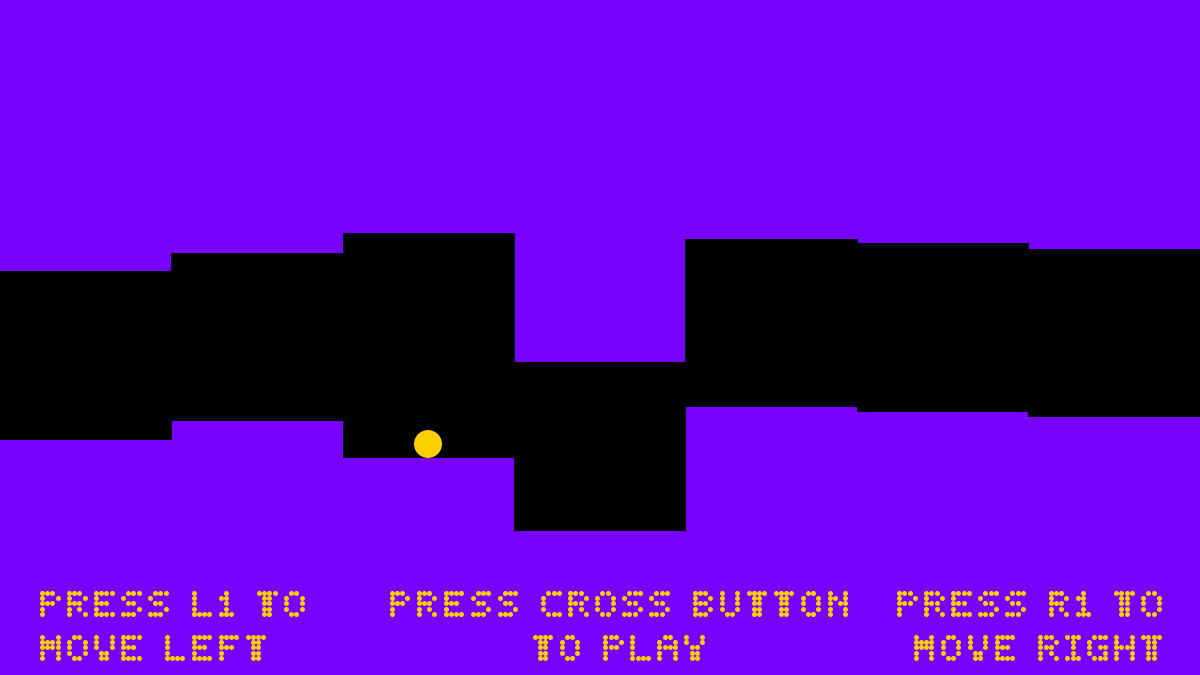 The image size is (1200, 675). What do you see at coordinates (172, 605) in the screenshot?
I see `dot-text-left-line1` at bounding box center [172, 605].